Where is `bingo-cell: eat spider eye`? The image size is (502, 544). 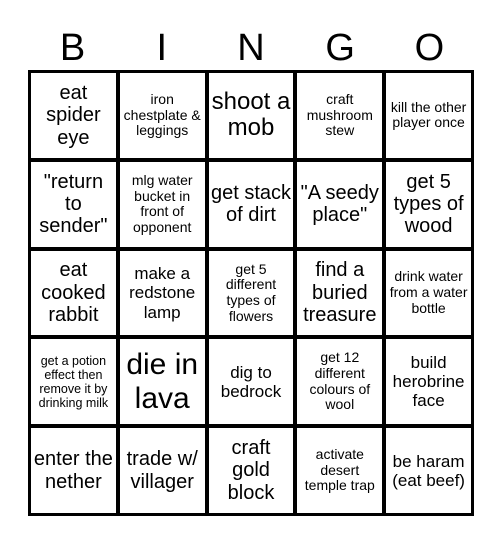 bingo-cell: eat spider eye is located at coordinates (73, 115).